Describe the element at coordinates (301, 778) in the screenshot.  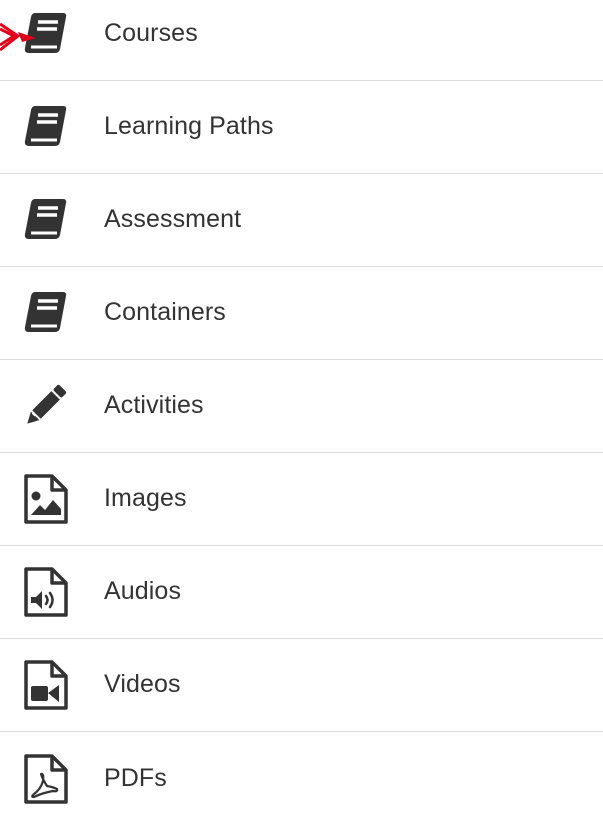
I see `menu-item-pdfs: PDFs` at that location.